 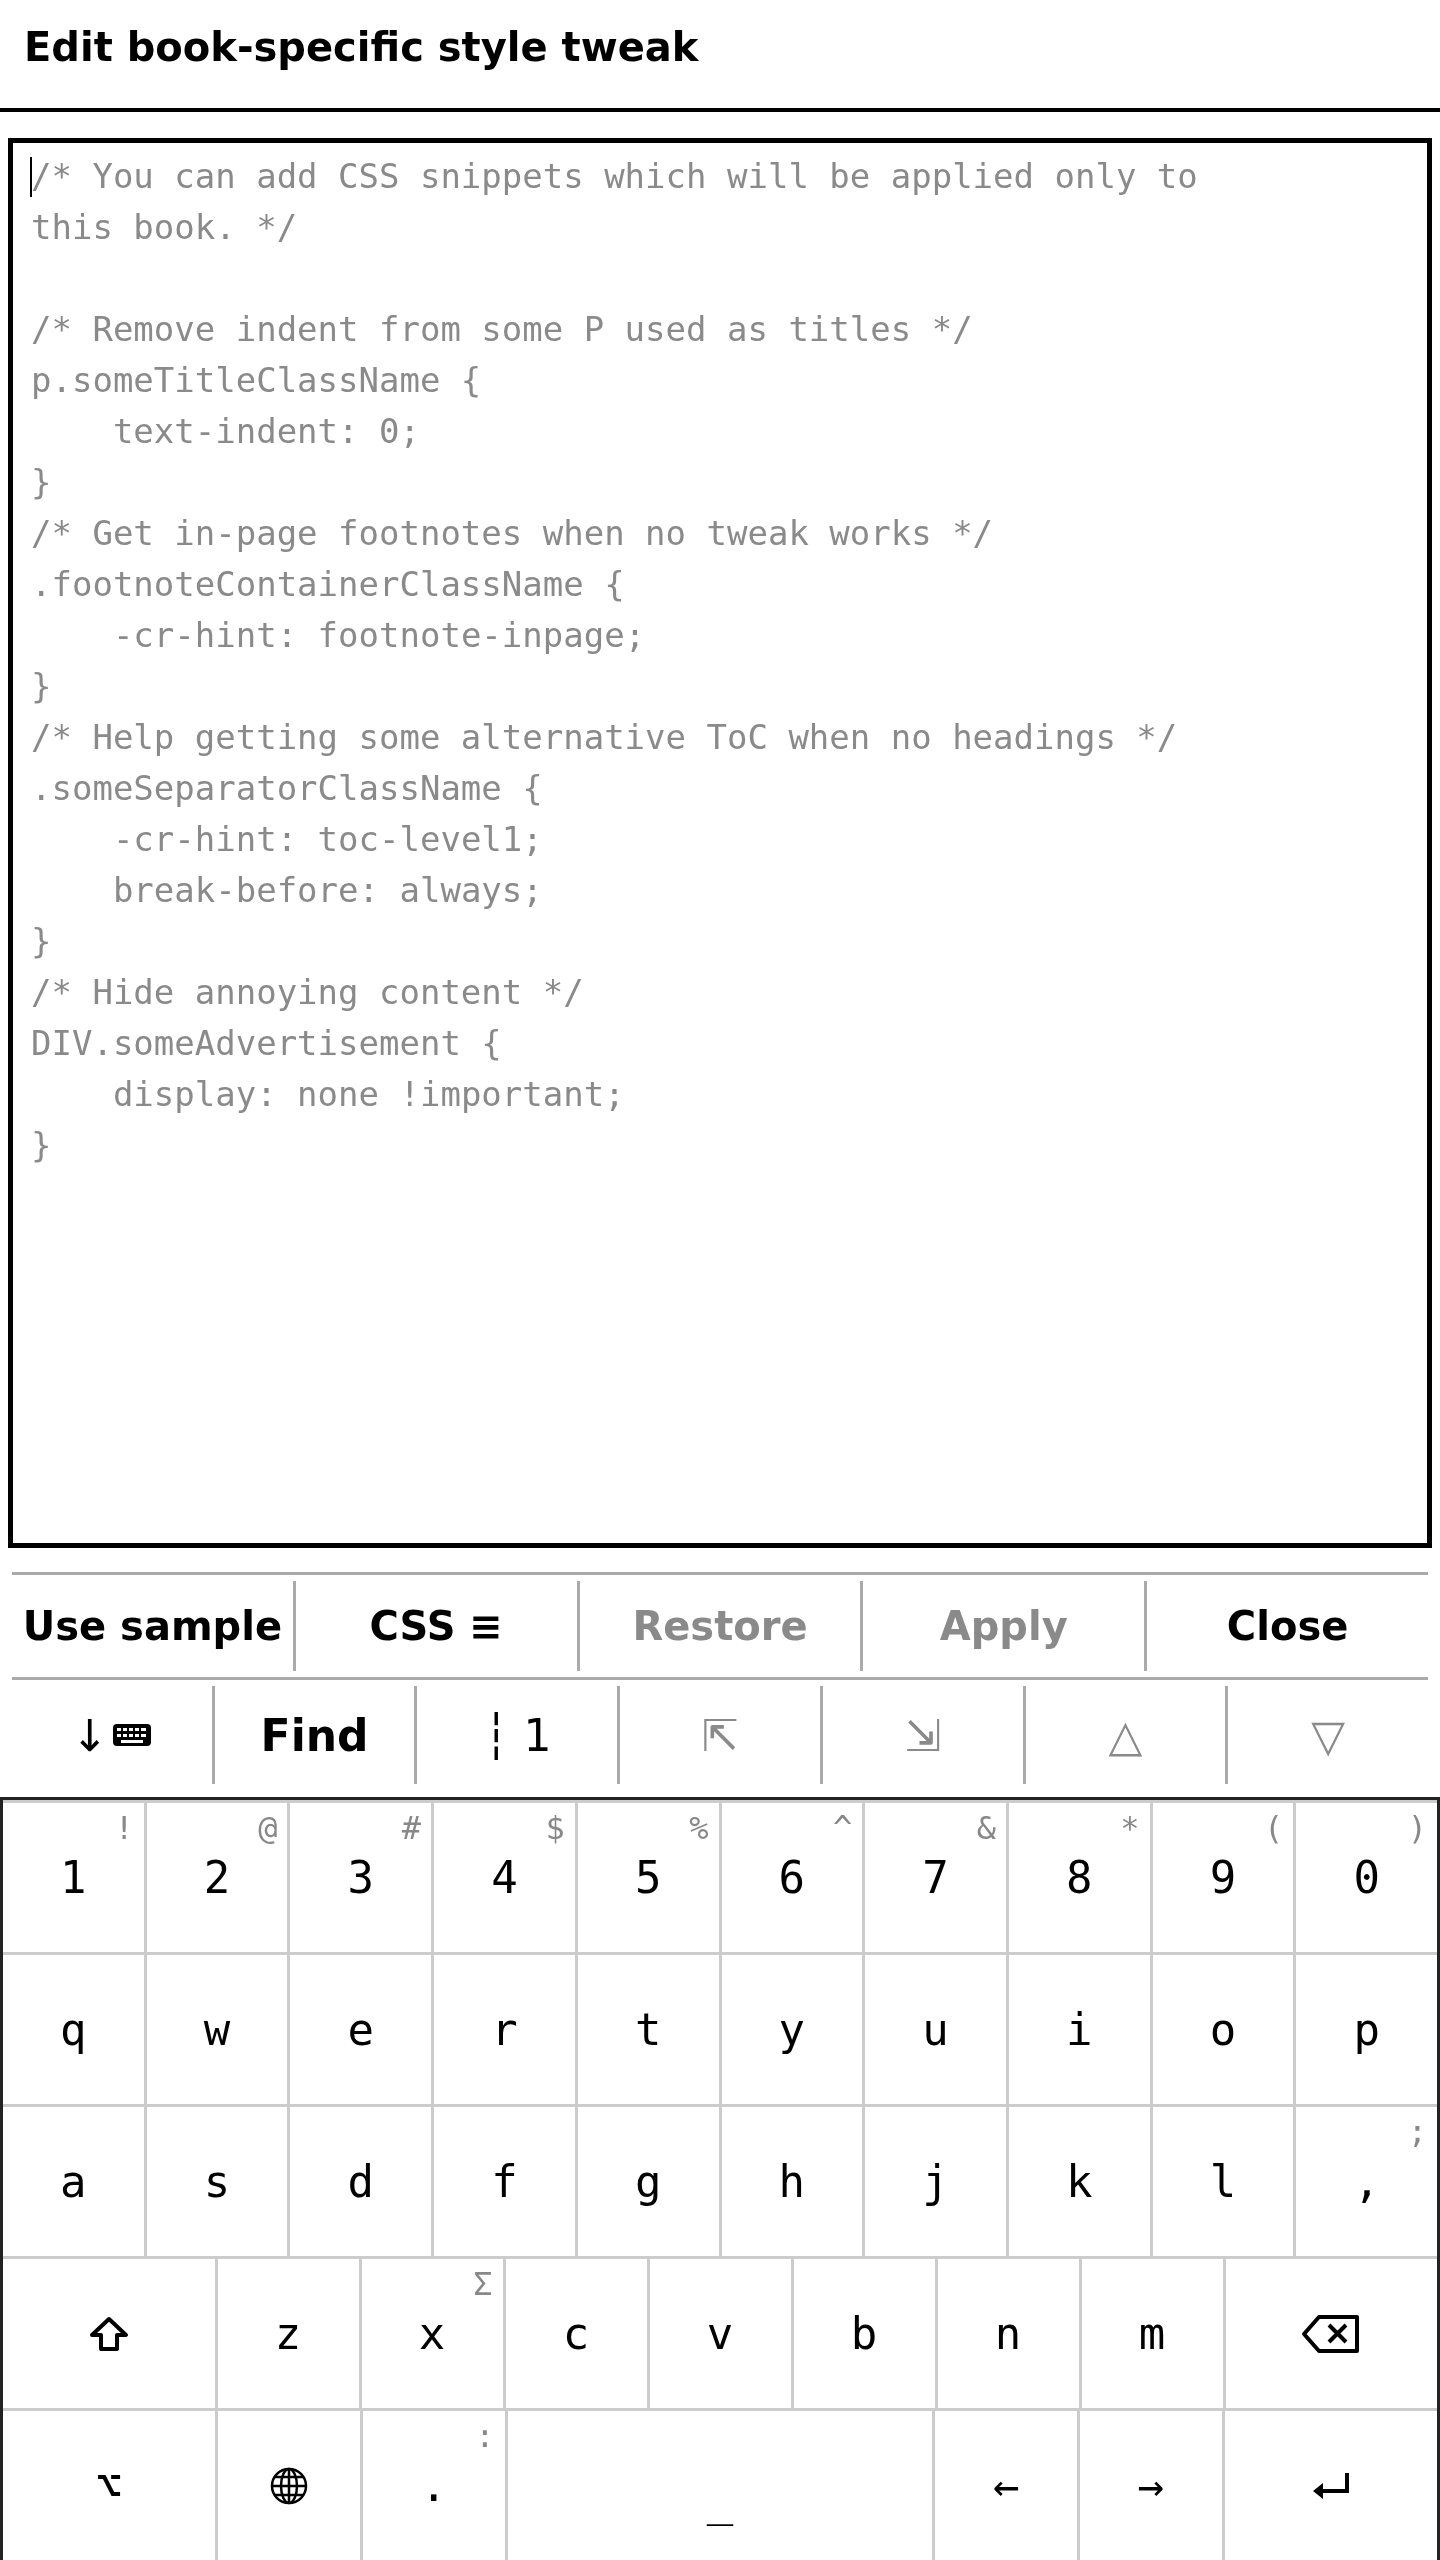 What do you see at coordinates (935, 1877) in the screenshot?
I see `key: 7 &` at bounding box center [935, 1877].